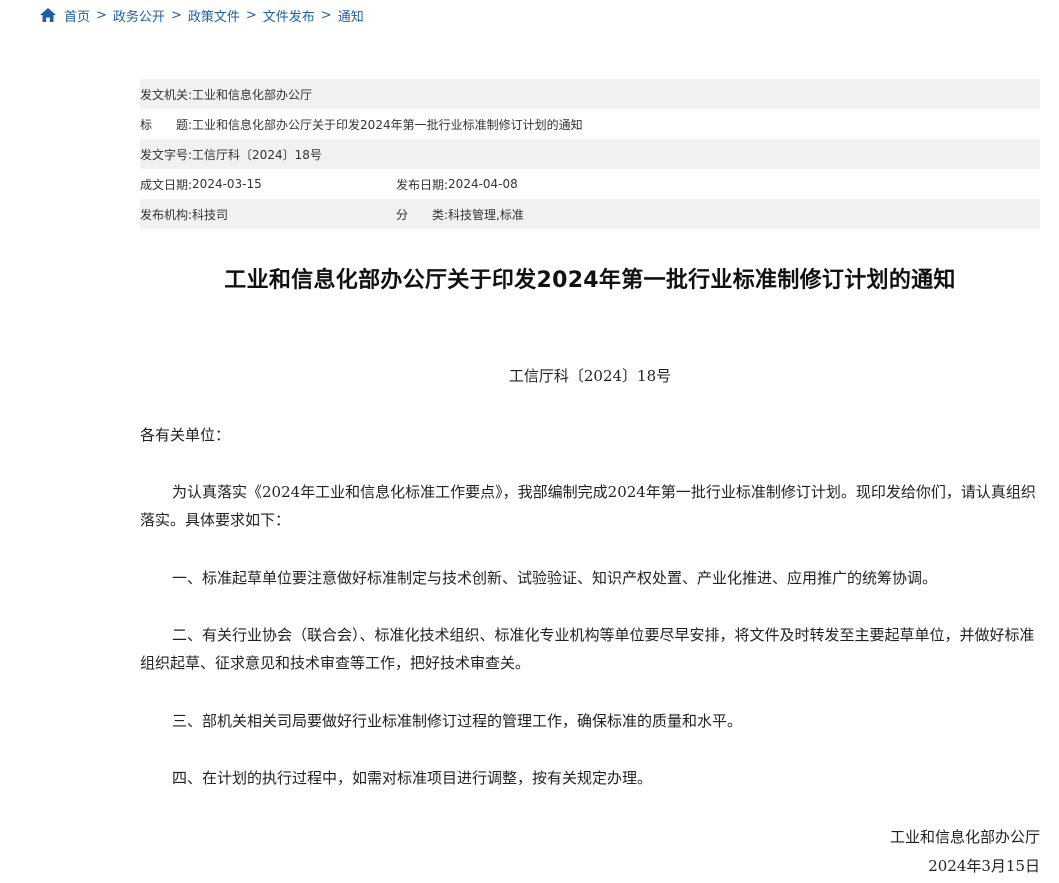  What do you see at coordinates (351, 15) in the screenshot?
I see `breadcrumb-notice-link: 通知` at bounding box center [351, 15].